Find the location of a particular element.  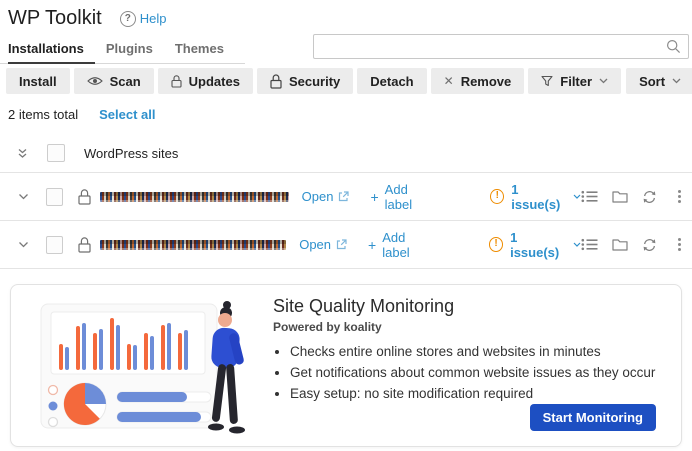

search-box is located at coordinates (501, 46).